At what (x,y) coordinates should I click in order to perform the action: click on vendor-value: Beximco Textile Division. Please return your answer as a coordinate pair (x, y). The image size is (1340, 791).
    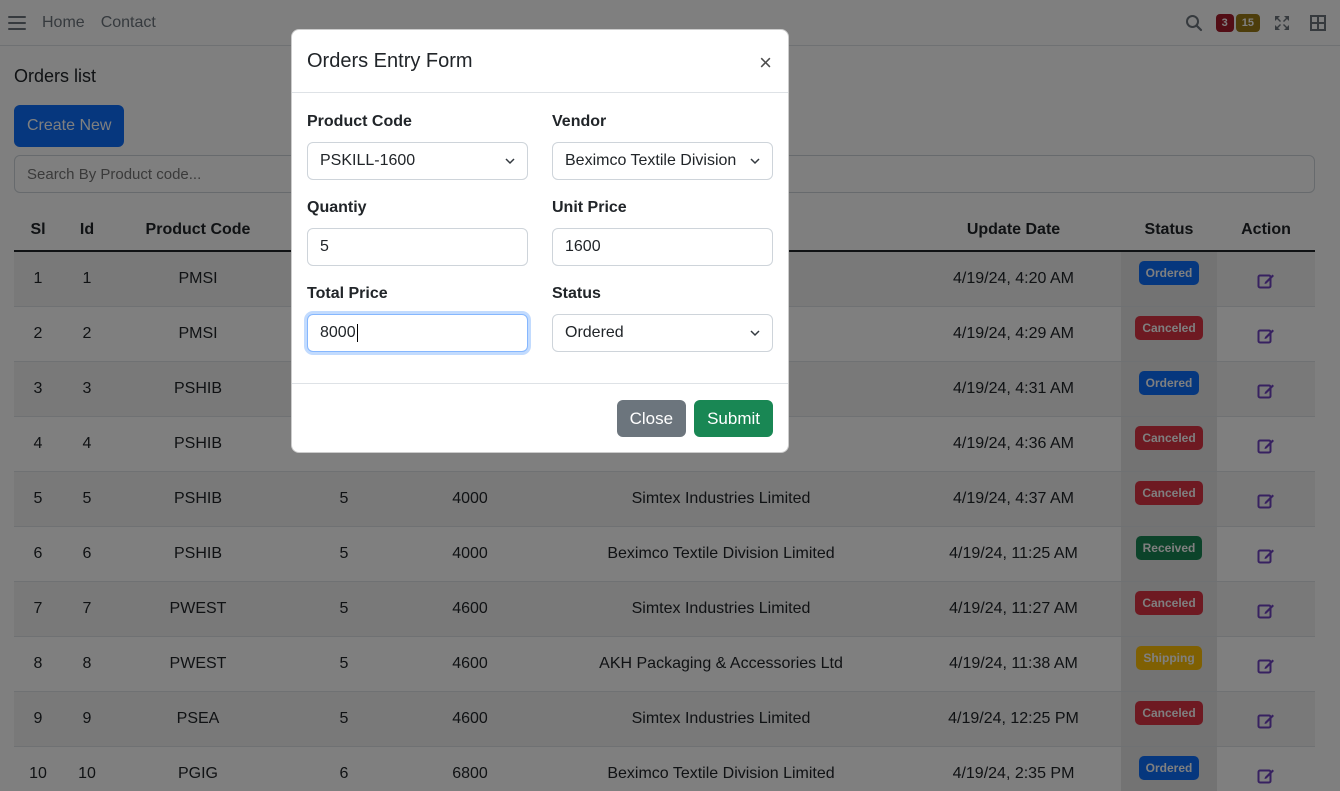
    Looking at the image, I should click on (651, 160).